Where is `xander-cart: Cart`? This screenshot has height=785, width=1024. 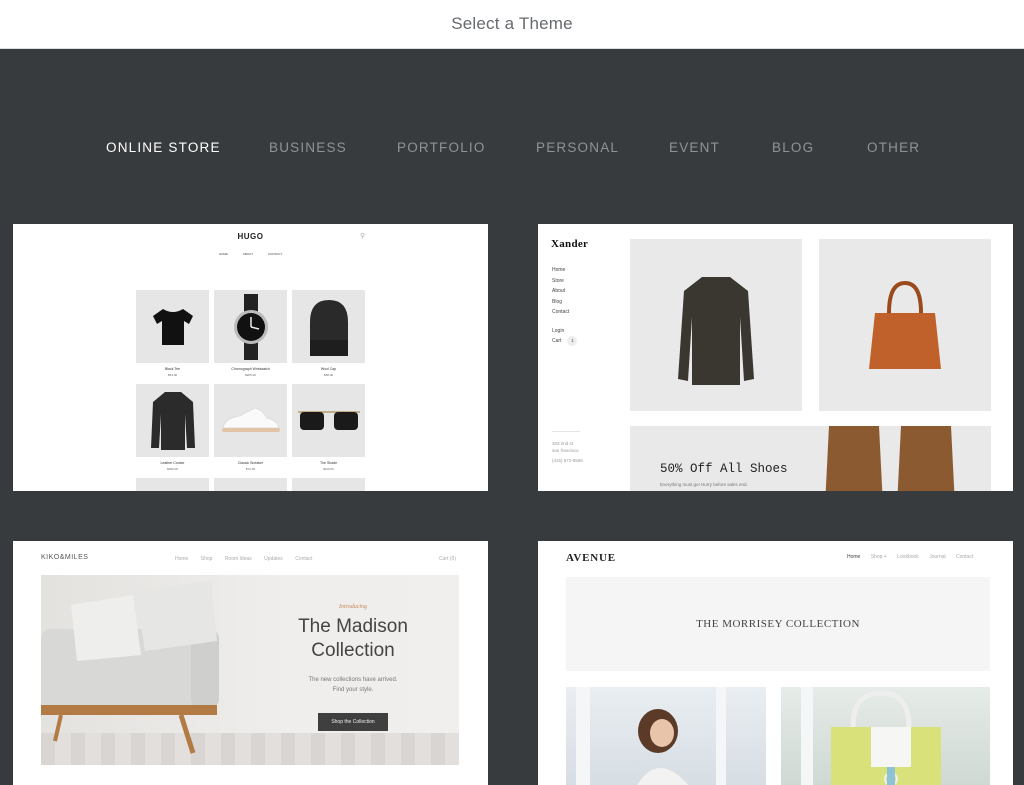 xander-cart: Cart is located at coordinates (557, 341).